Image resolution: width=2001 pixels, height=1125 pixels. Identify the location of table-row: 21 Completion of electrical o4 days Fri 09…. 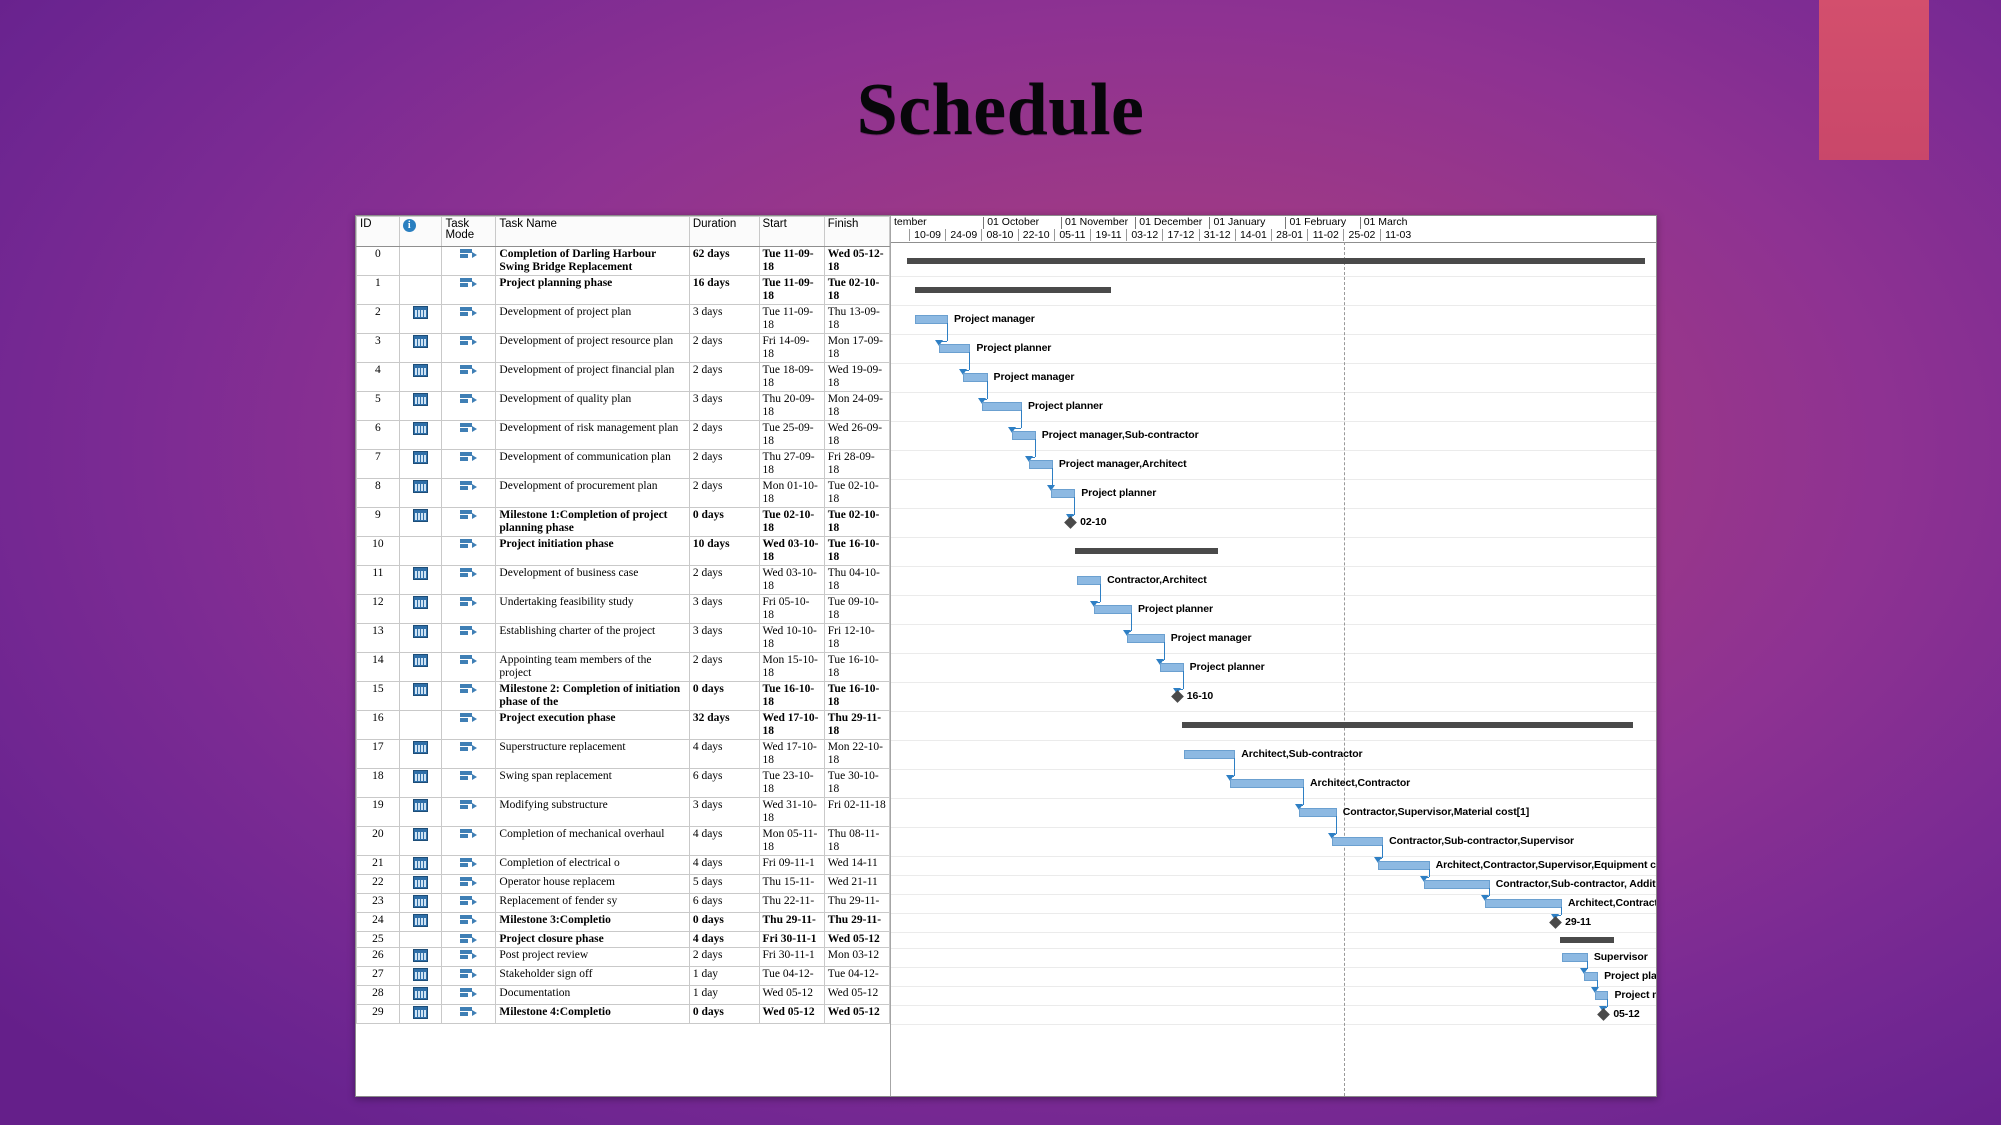
(623, 865).